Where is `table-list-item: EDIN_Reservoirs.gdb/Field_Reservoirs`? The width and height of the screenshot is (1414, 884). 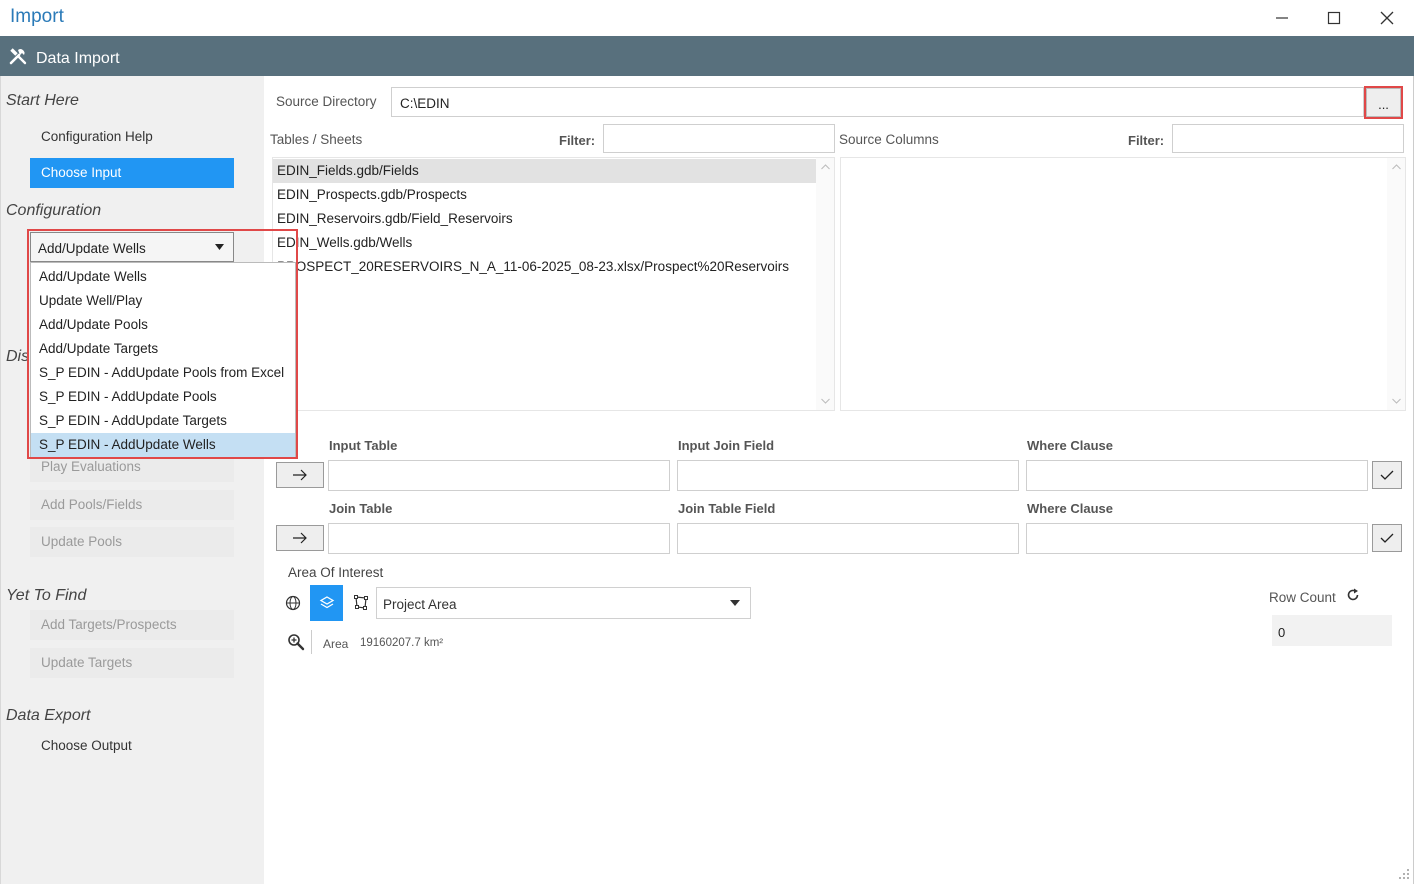
table-list-item: EDIN_Reservoirs.gdb/Field_Reservoirs is located at coordinates (545, 219).